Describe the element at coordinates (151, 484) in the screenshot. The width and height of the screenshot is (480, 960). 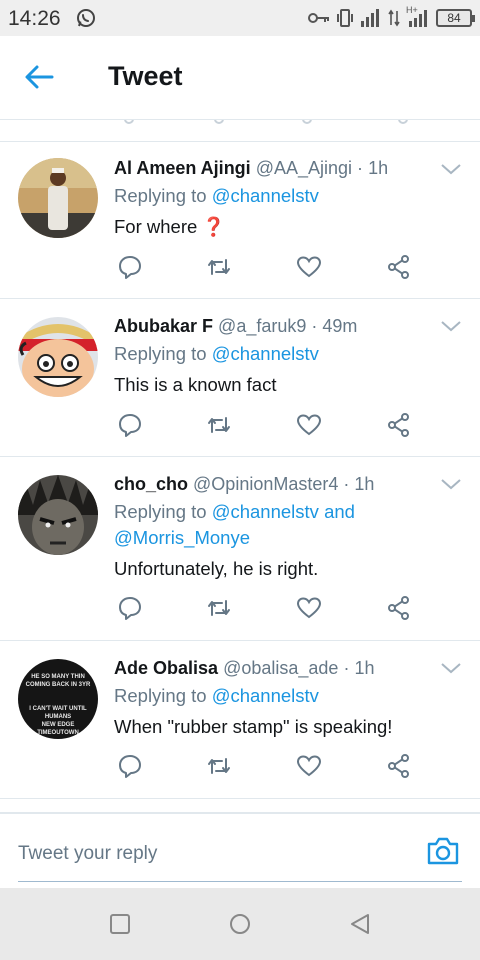
I see `author-name: cho_cho` at that location.